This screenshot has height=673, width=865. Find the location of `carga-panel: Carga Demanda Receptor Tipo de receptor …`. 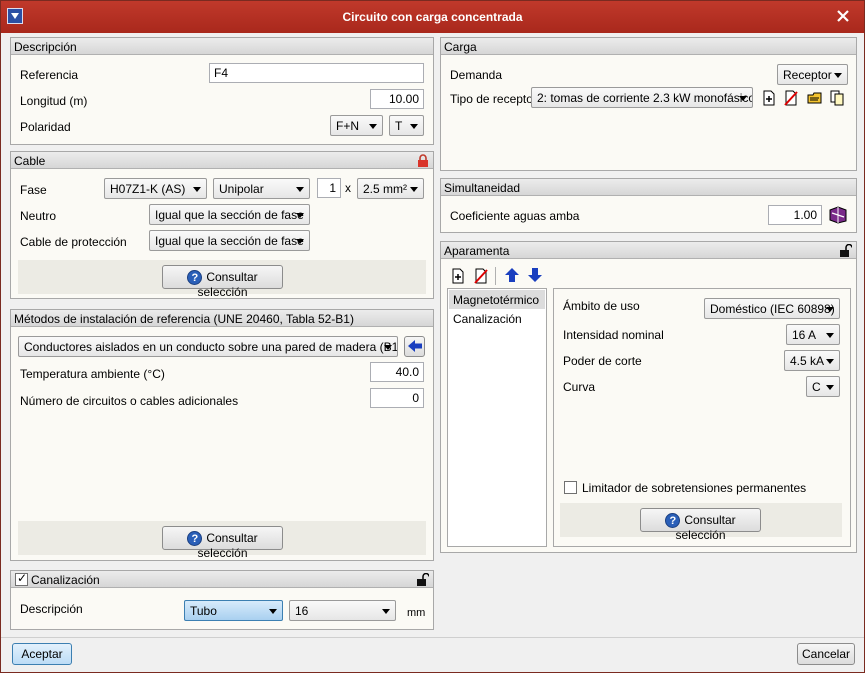

carga-panel: Carga Demanda Receptor Tipo de receptor … is located at coordinates (648, 104).